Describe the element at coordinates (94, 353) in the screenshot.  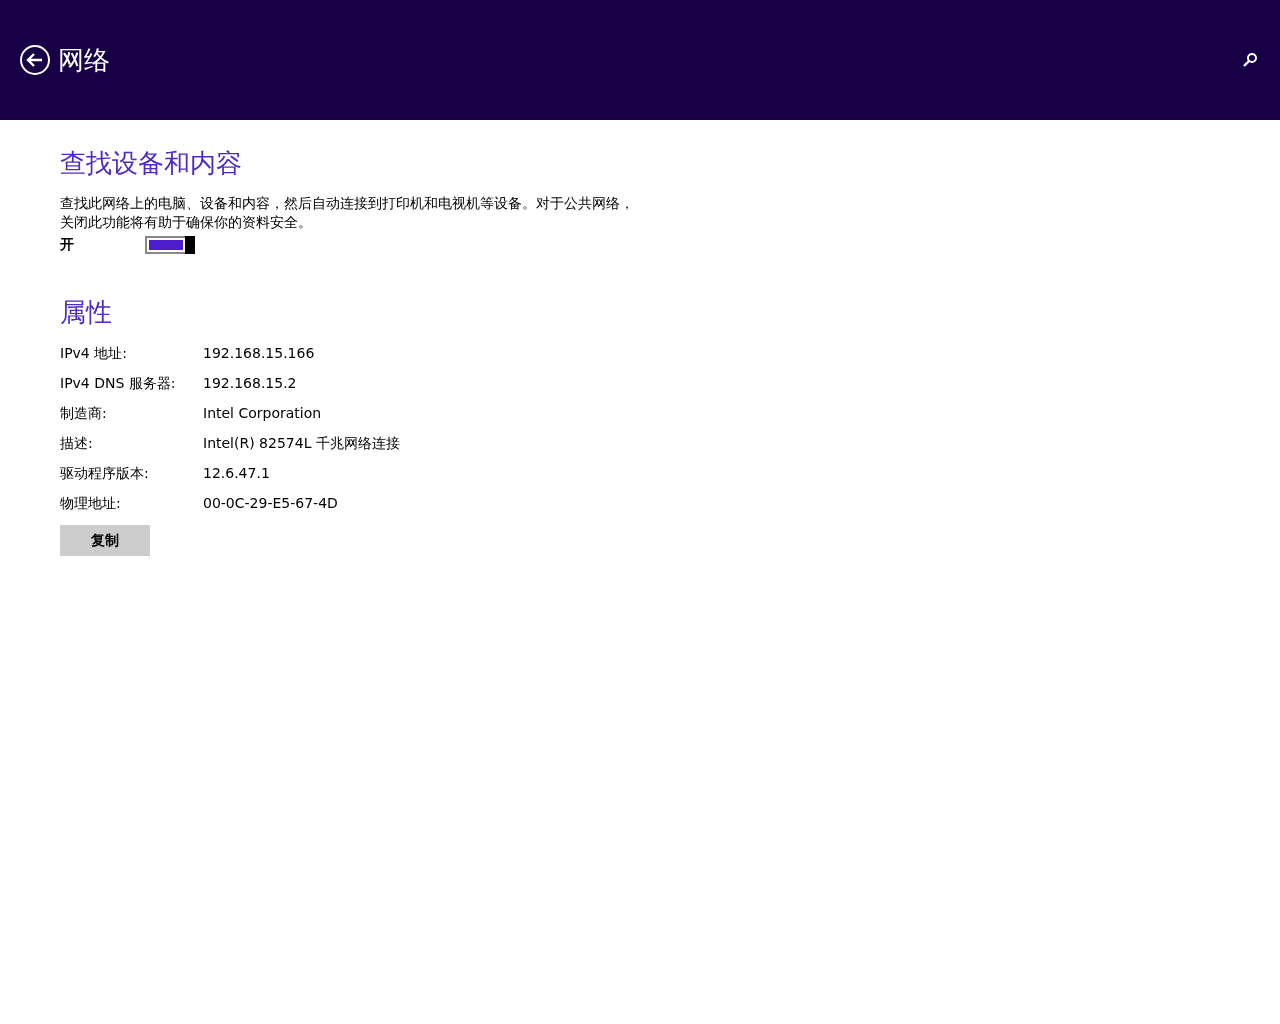
I see `property-label: IPv4 地址:` at that location.